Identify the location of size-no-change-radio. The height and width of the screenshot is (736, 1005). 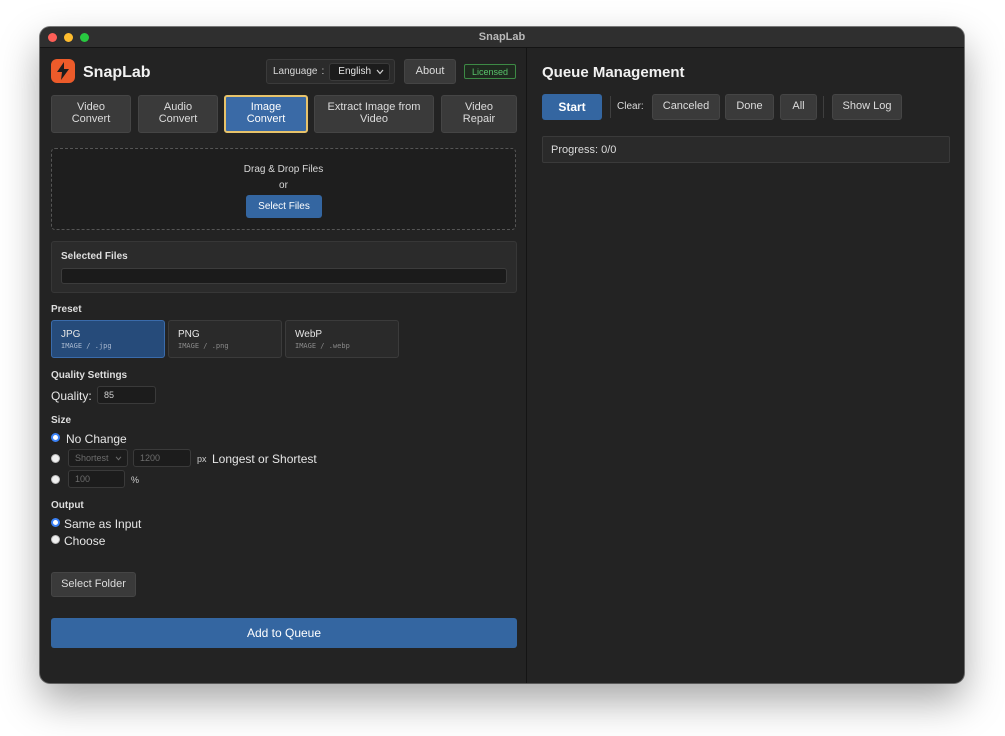
(55, 437).